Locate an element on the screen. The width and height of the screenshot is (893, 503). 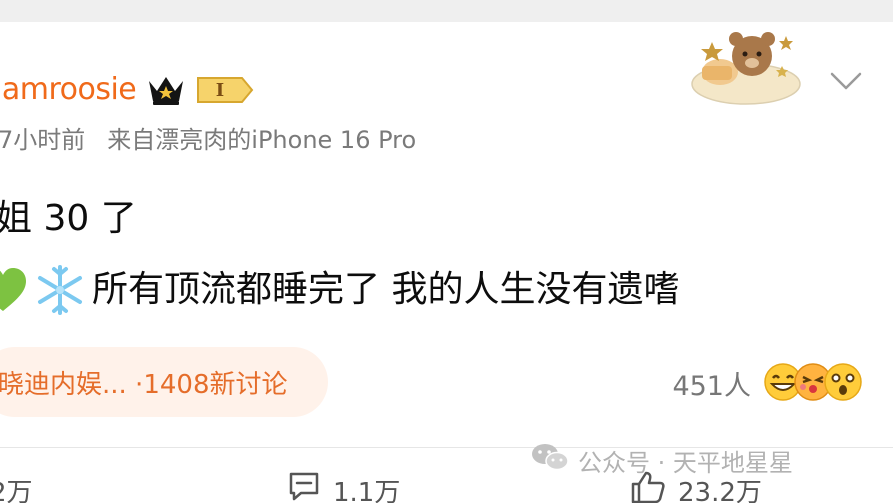
topic-label: 晓迪内娱... ·1408新讨论 is located at coordinates (144, 384).